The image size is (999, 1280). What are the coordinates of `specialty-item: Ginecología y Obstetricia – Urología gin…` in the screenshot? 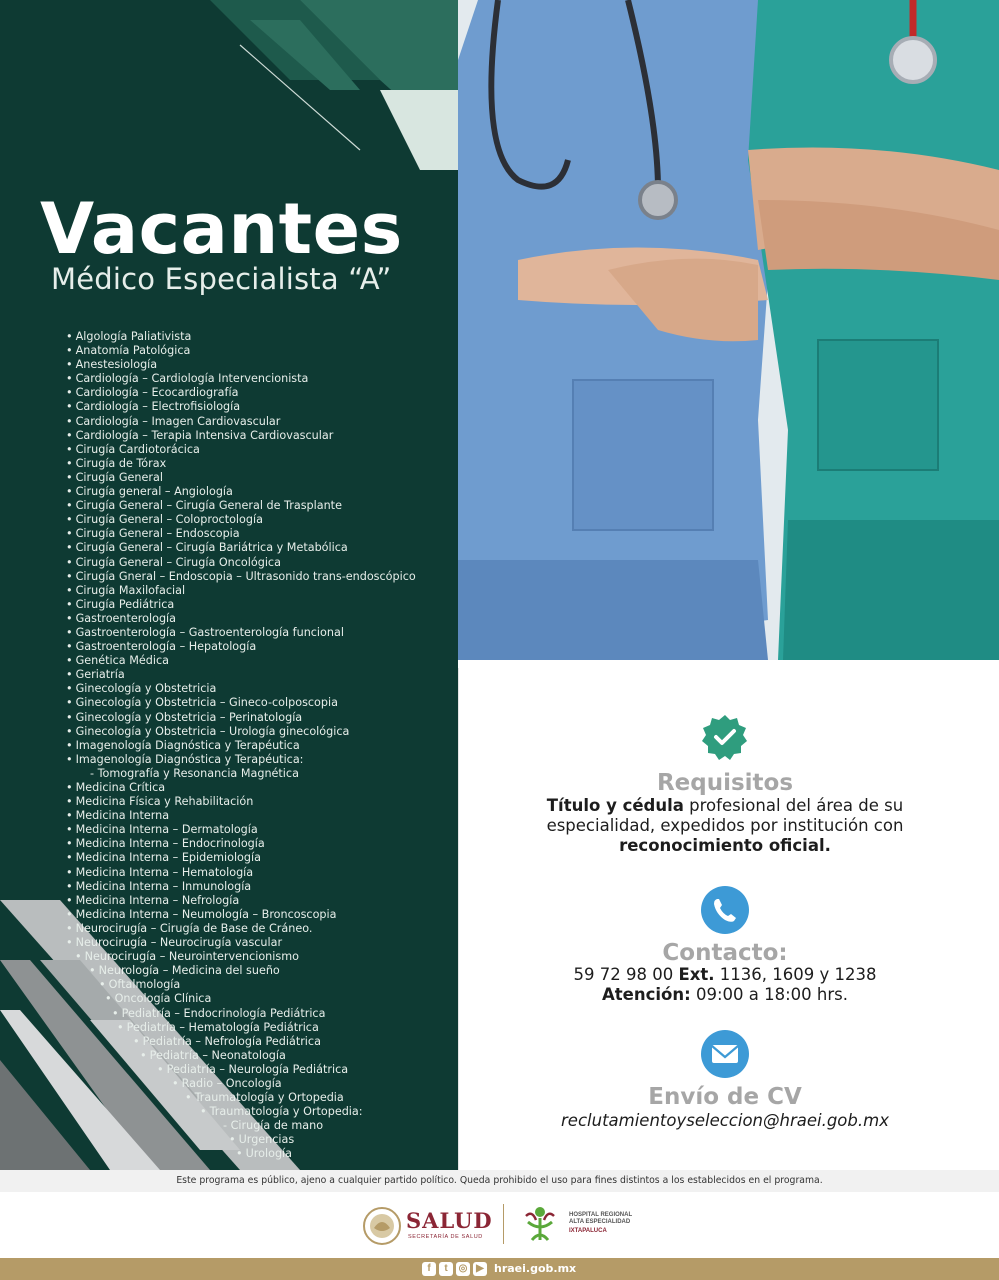 It's located at (229, 732).